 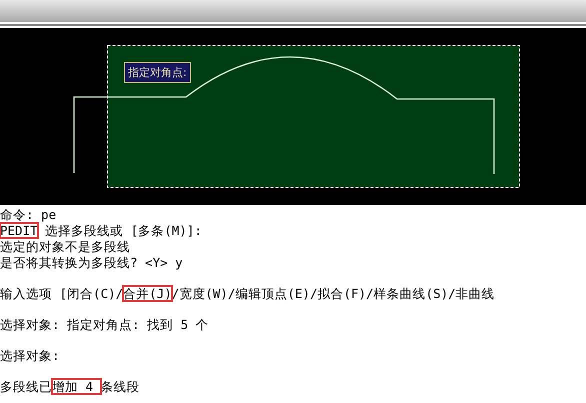 I want to click on command-text: 选择多段线或 [多条(M)]:, so click(x=123, y=230).